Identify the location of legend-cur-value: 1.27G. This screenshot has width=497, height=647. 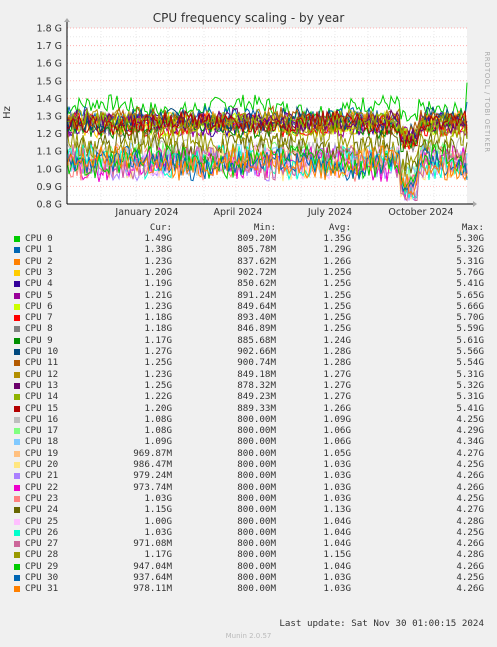
(158, 351).